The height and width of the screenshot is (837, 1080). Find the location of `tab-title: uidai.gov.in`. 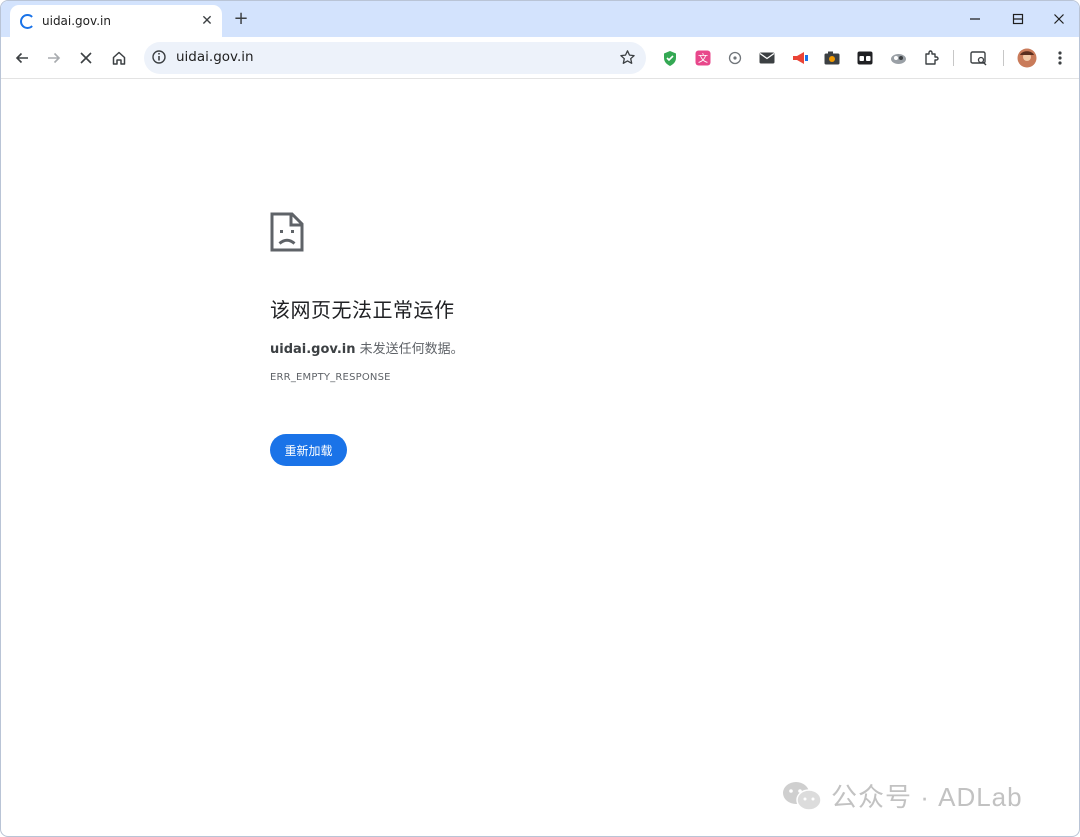

tab-title: uidai.gov.in is located at coordinates (76, 21).